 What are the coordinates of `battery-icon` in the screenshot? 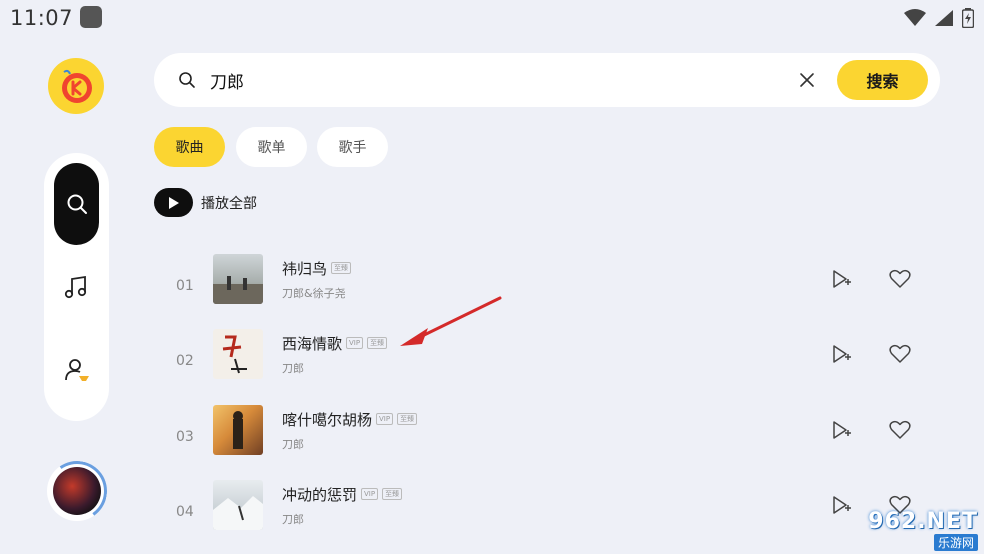 It's located at (968, 18).